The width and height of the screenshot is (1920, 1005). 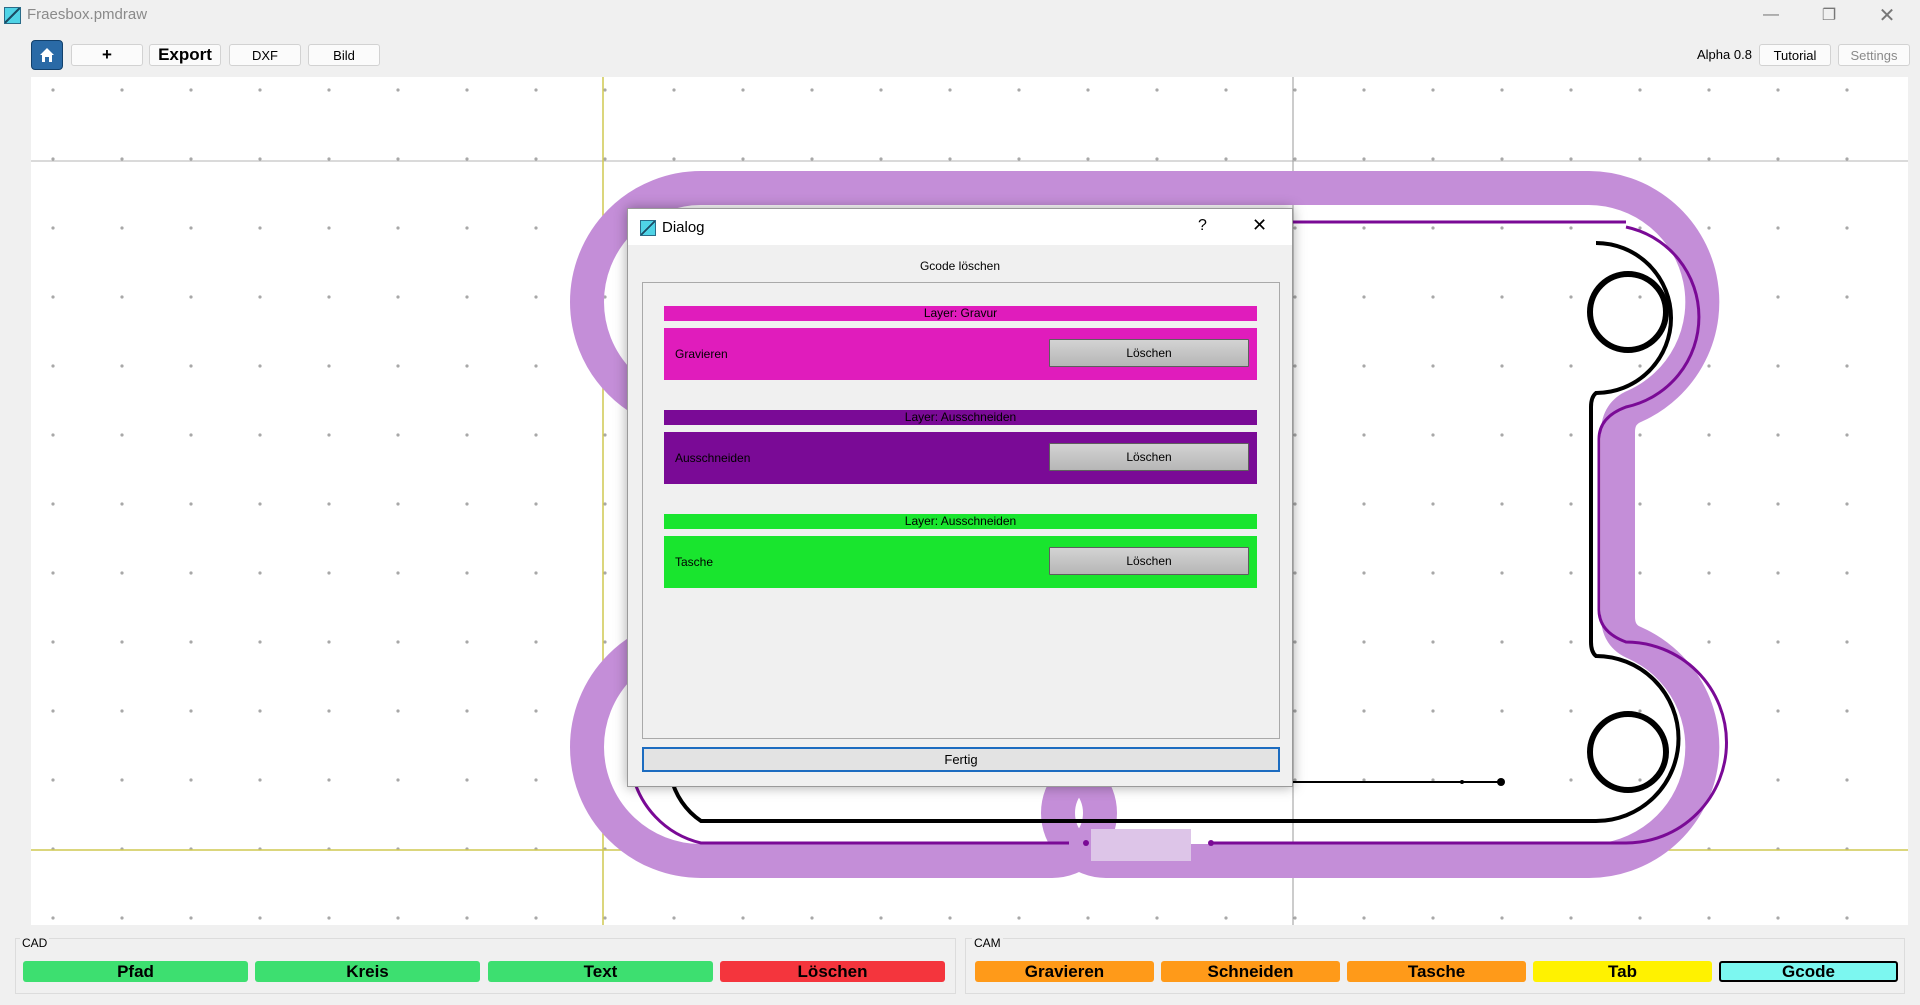 I want to click on dialog-title: Dialog, so click(x=683, y=227).